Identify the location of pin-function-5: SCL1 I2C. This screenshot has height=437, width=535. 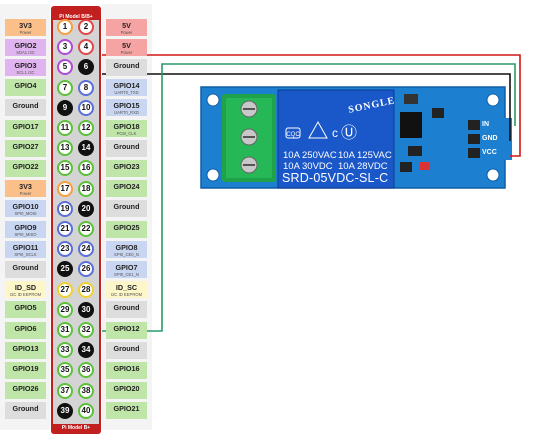
(25, 72).